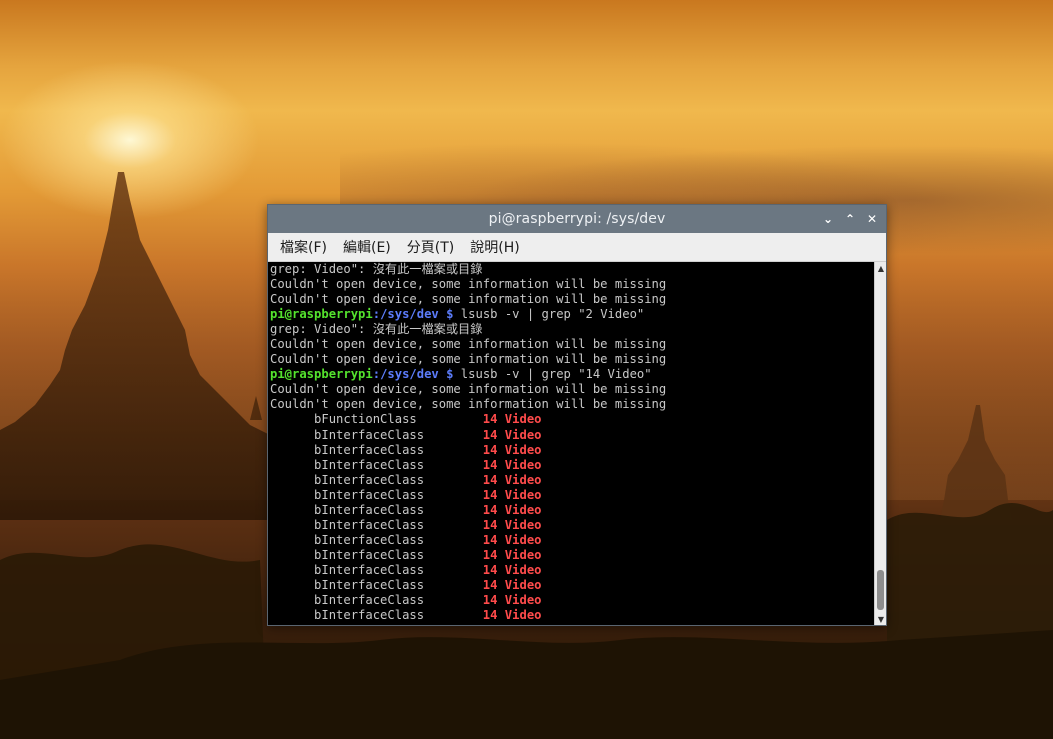  What do you see at coordinates (880, 590) in the screenshot?
I see `scroll-thumb` at bounding box center [880, 590].